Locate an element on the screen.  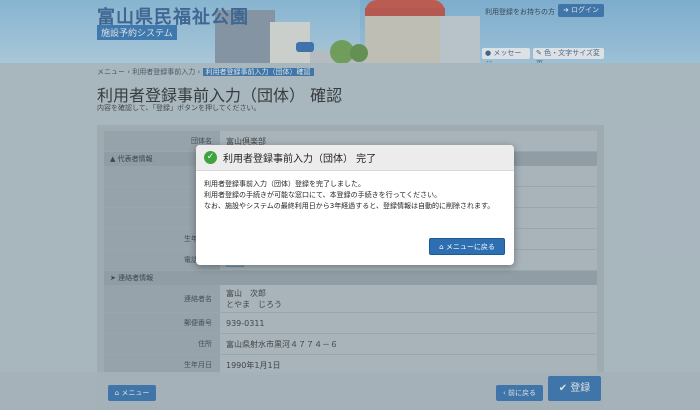
return-to-menu-button: ⌂ メニューに戻る is located at coordinates (467, 246).